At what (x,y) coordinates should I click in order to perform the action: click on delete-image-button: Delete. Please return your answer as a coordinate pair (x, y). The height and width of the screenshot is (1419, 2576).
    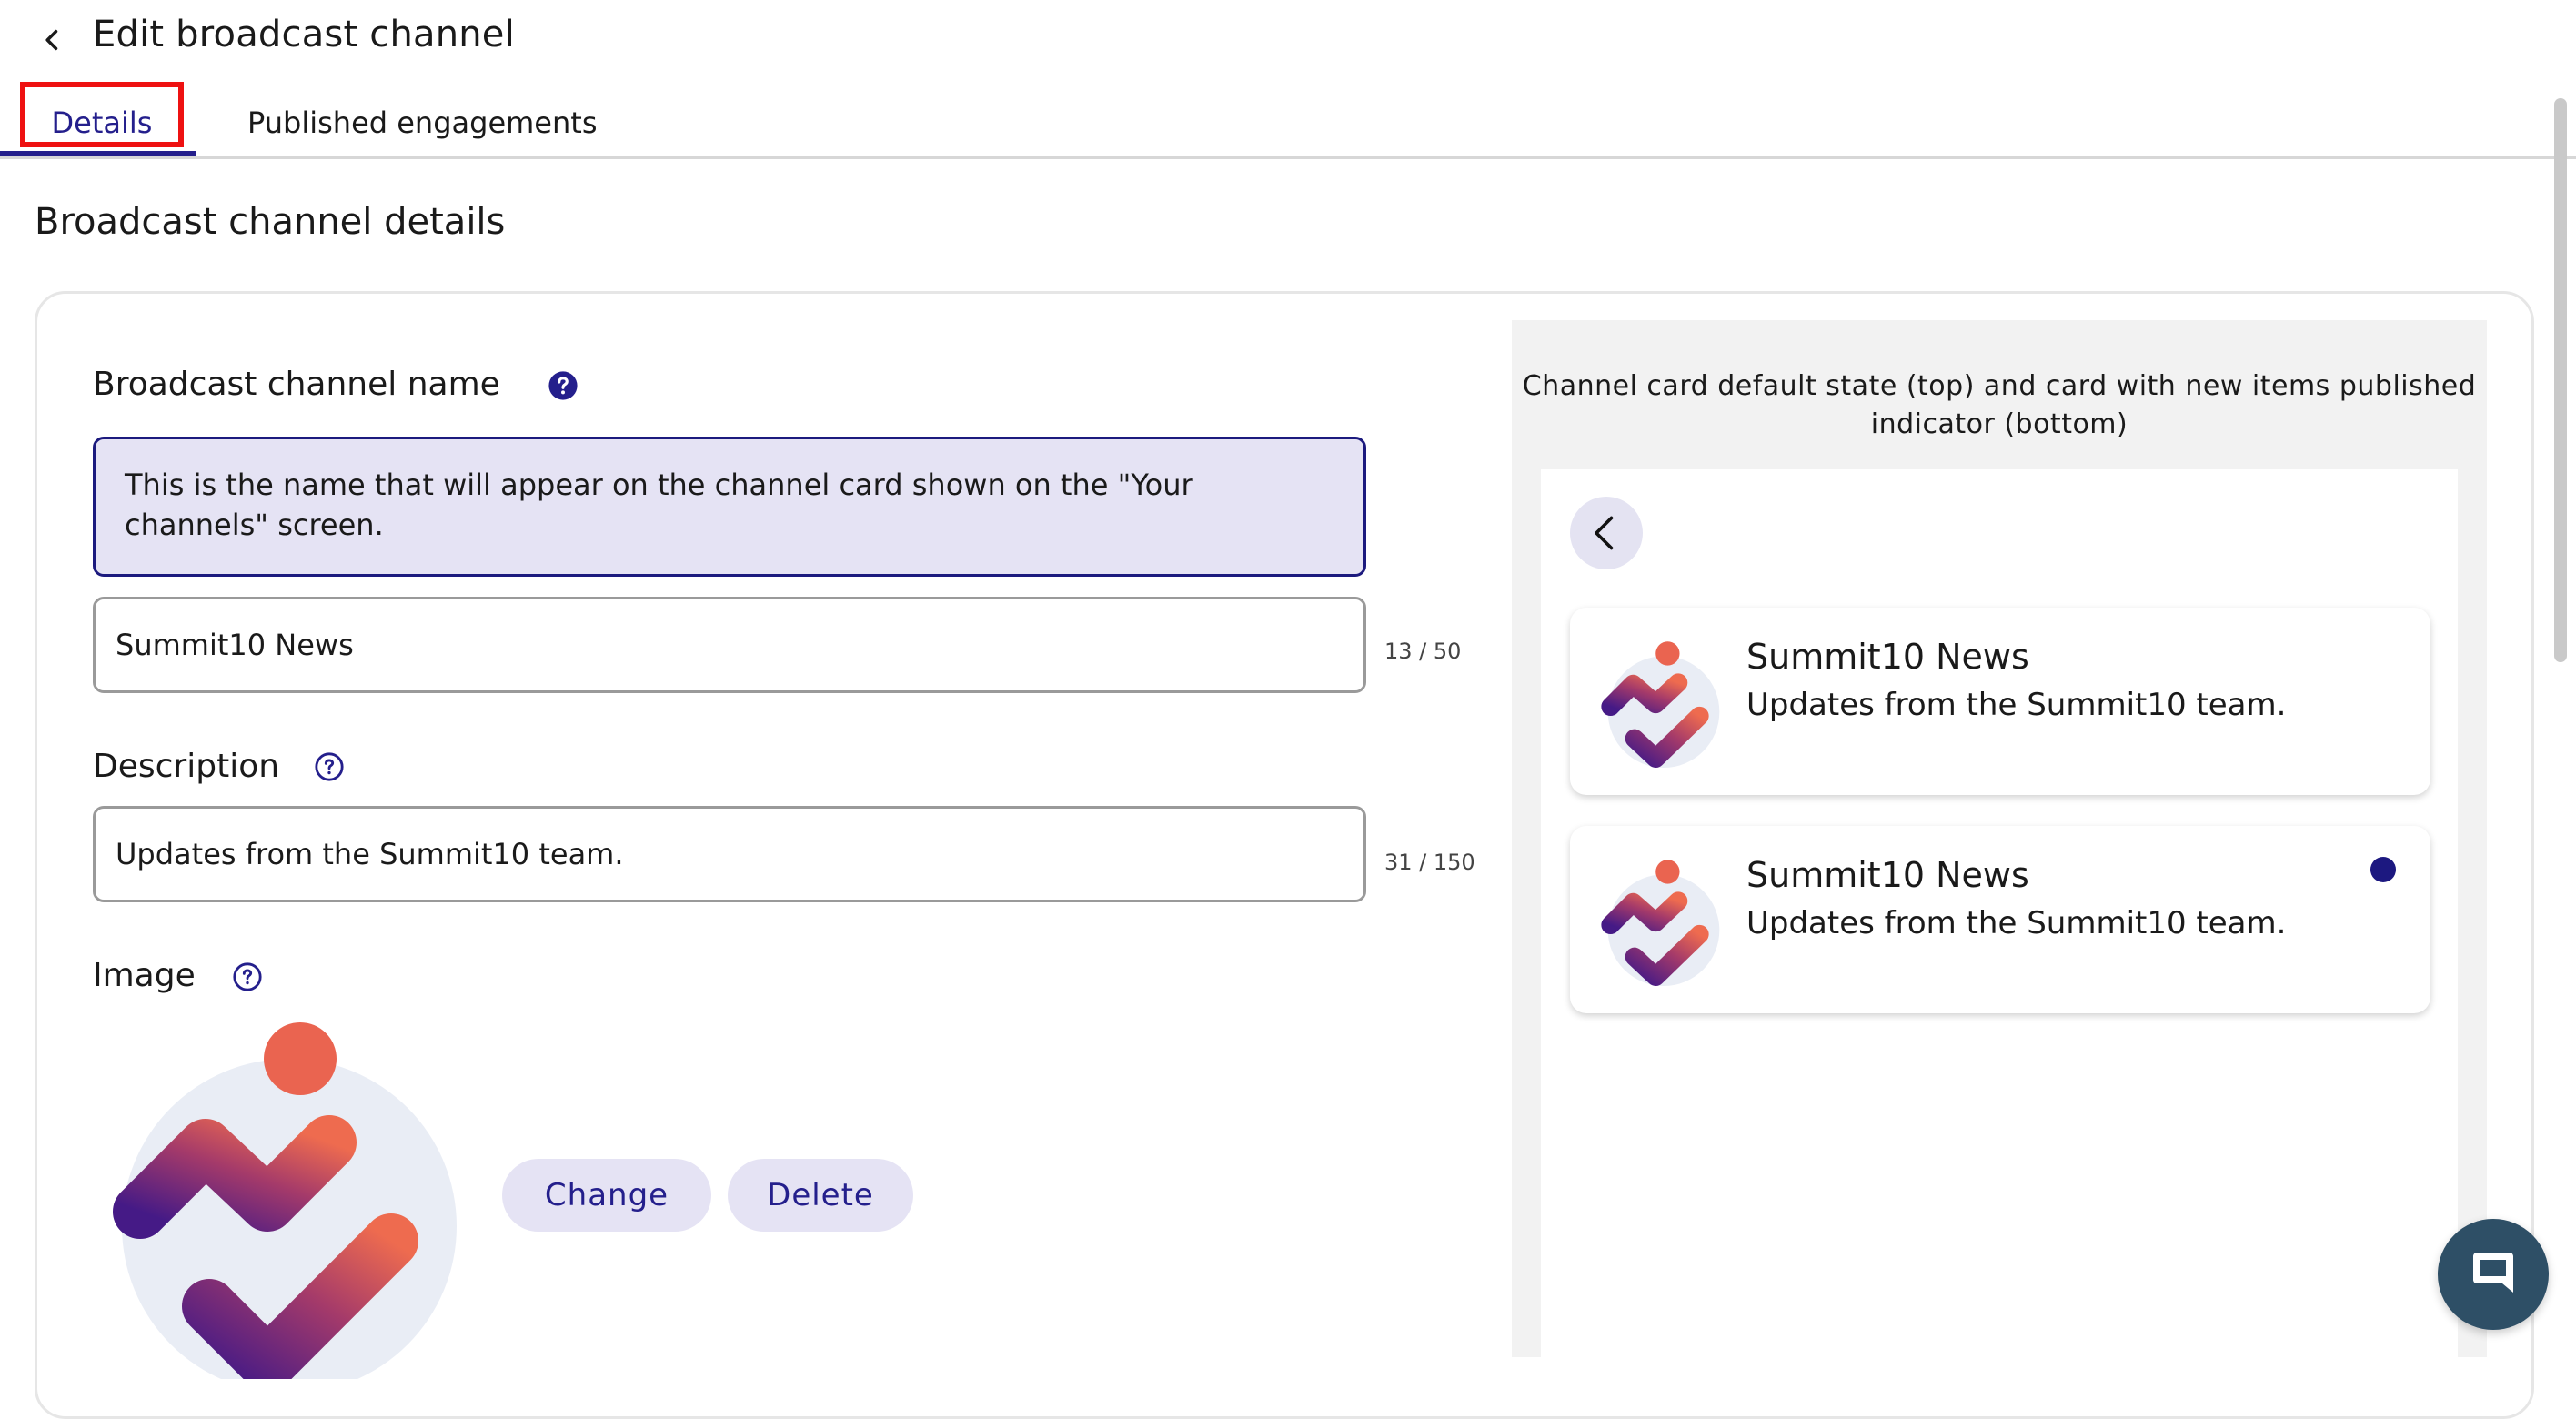
    Looking at the image, I should click on (820, 1195).